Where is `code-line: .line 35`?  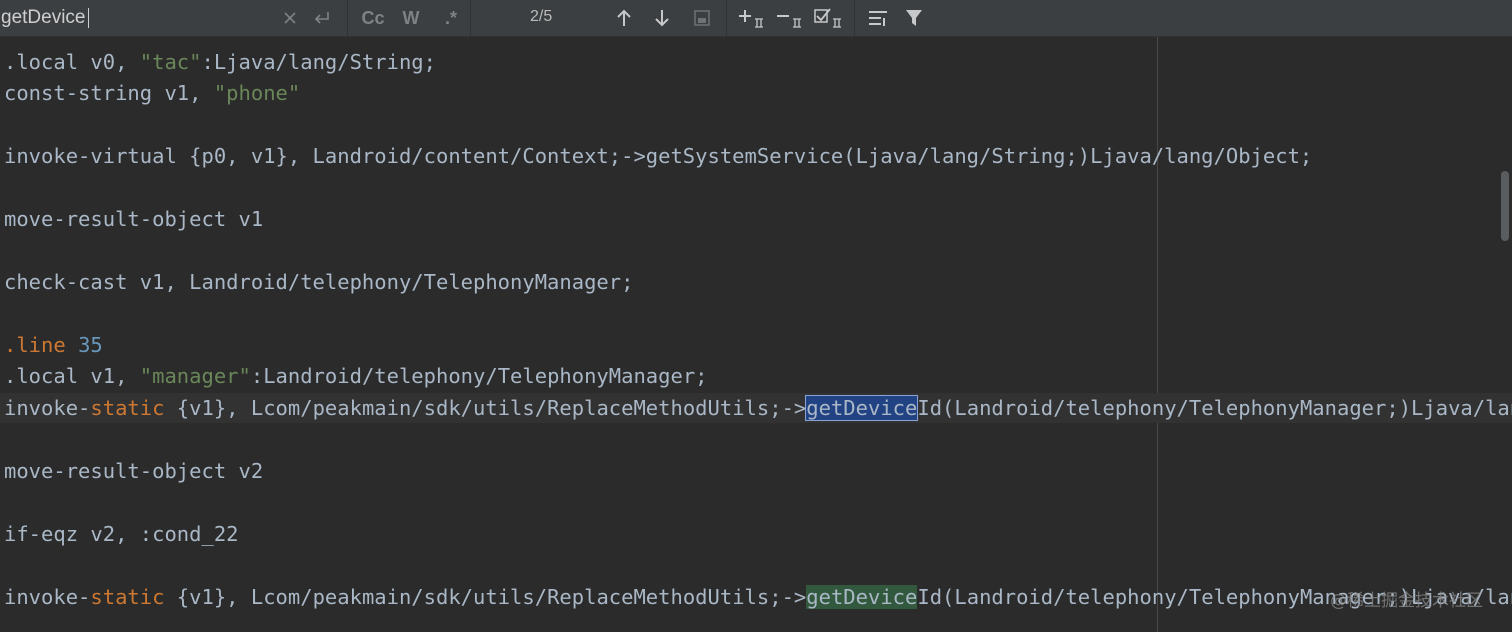 code-line: .line 35 is located at coordinates (53, 345).